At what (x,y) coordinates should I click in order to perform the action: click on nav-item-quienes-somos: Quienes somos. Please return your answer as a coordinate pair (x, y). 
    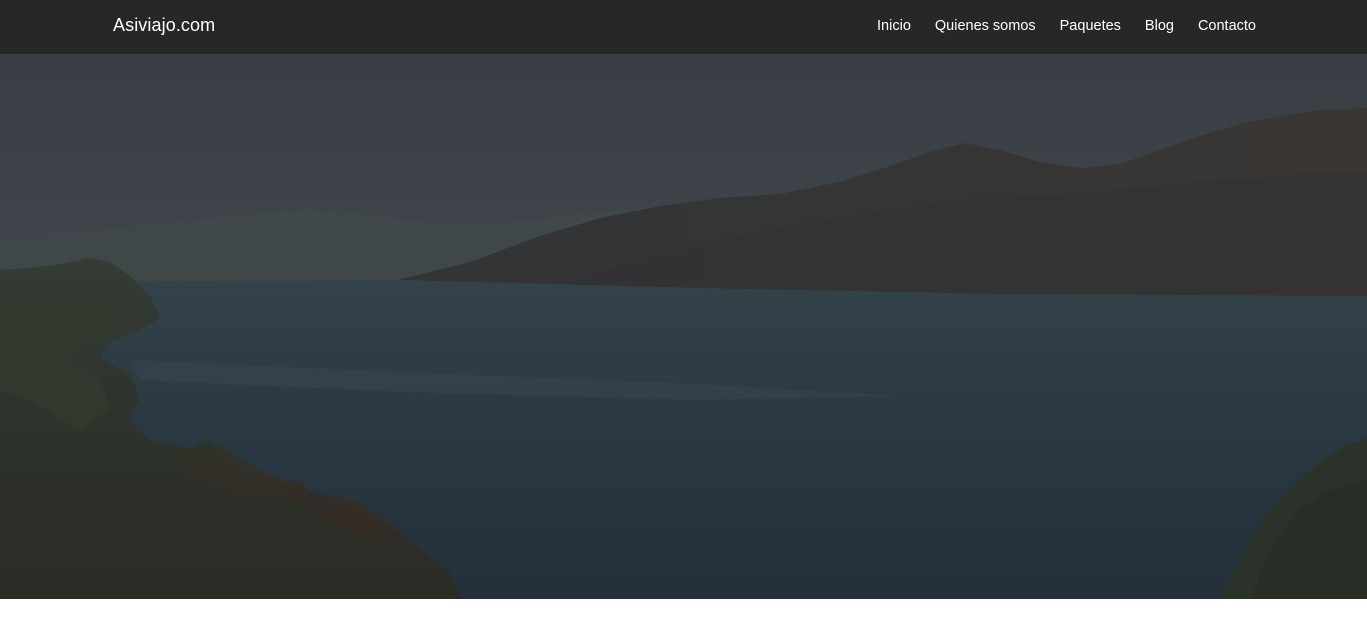
    Looking at the image, I should click on (985, 26).